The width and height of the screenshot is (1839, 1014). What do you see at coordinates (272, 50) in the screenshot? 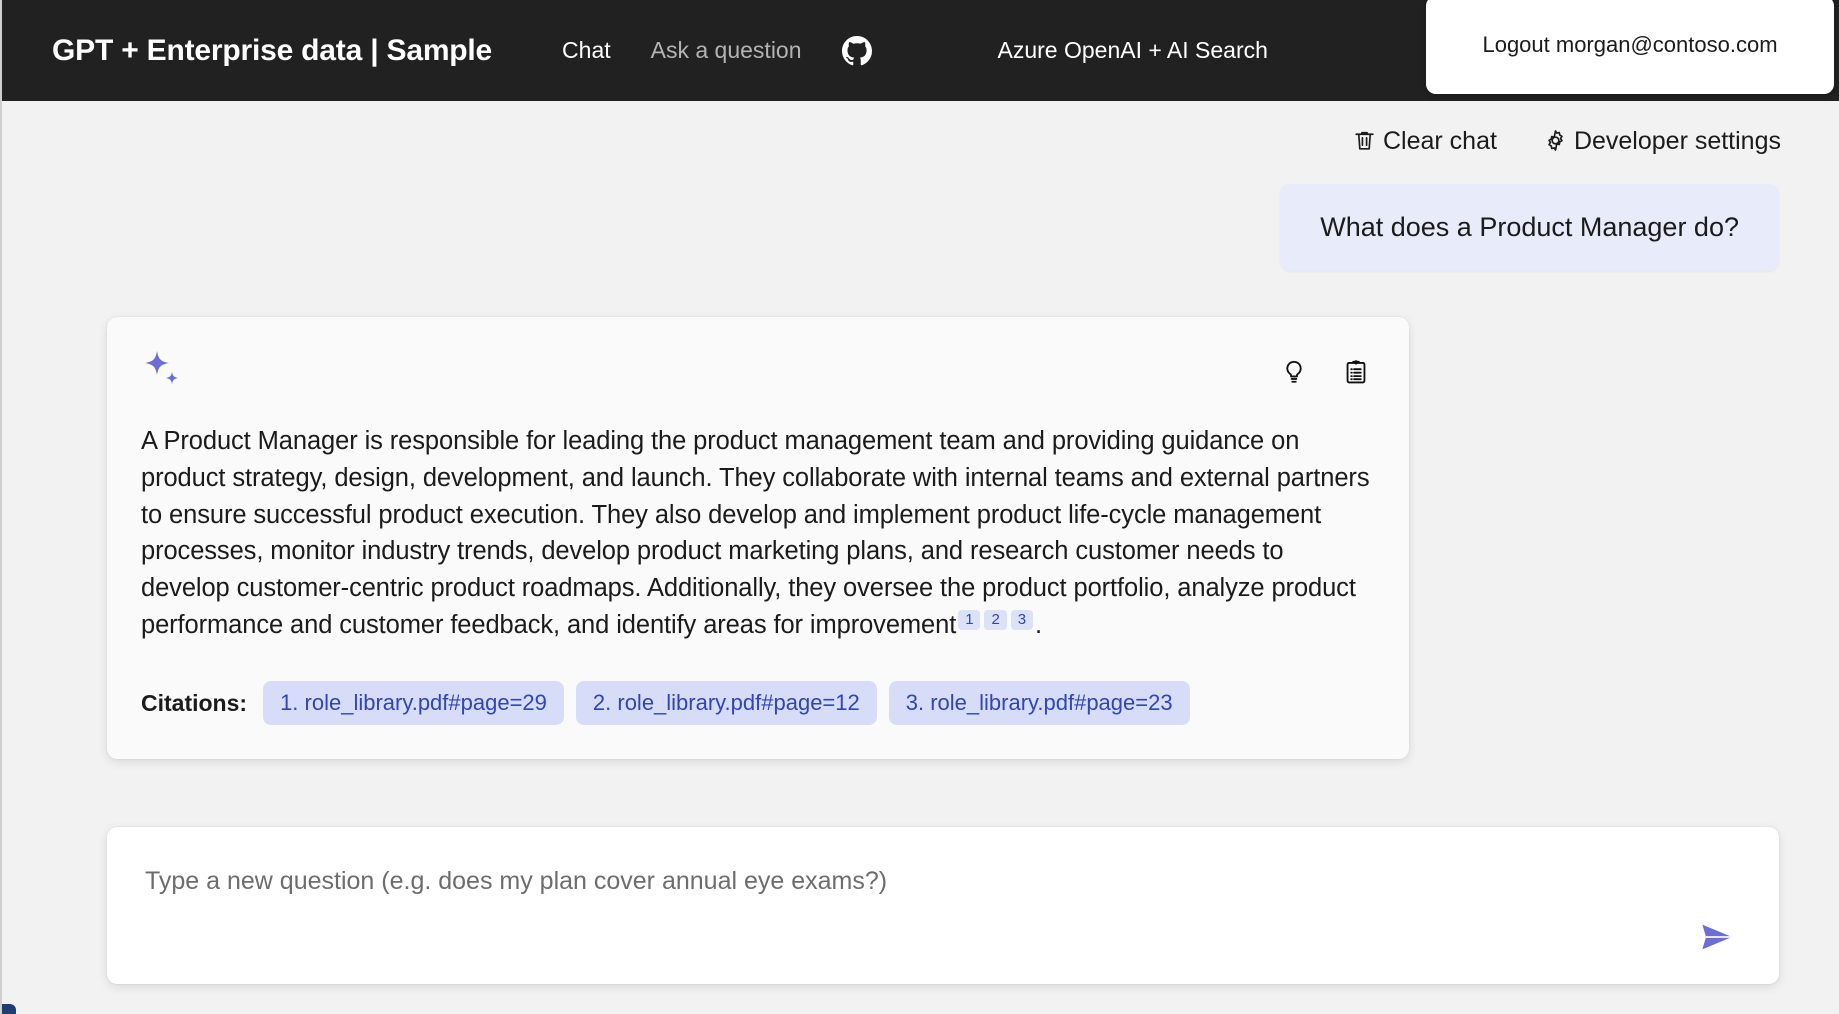
I see `app-title: GPT + Enterprise data | Sample` at bounding box center [272, 50].